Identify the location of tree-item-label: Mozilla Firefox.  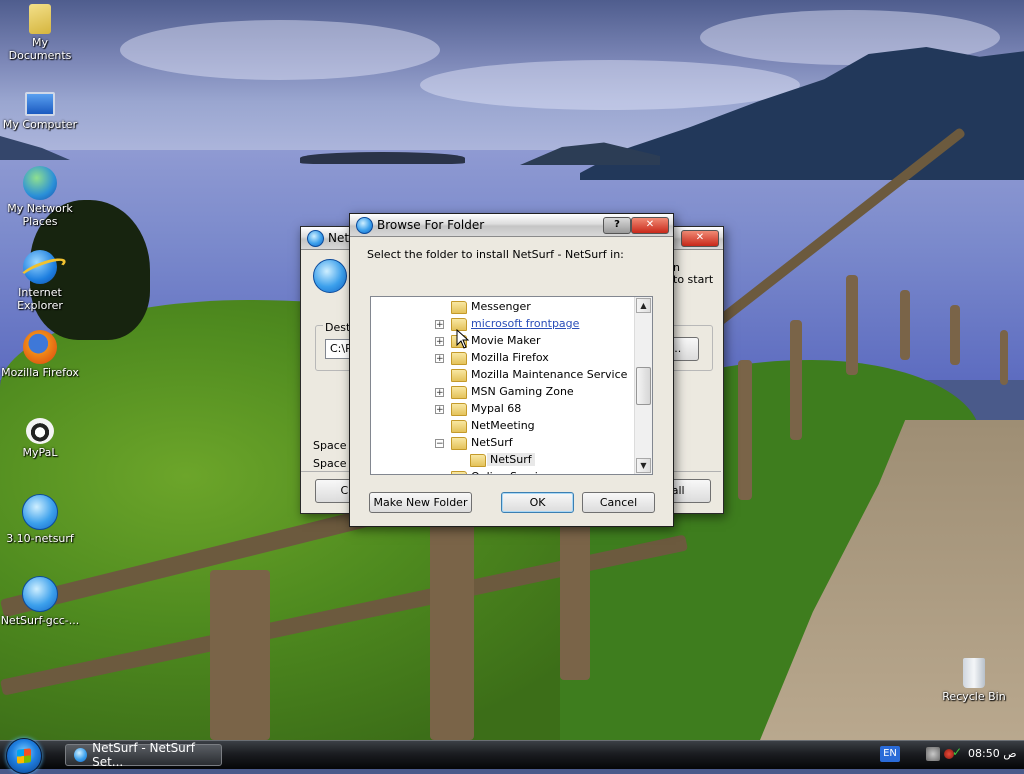
(510, 357).